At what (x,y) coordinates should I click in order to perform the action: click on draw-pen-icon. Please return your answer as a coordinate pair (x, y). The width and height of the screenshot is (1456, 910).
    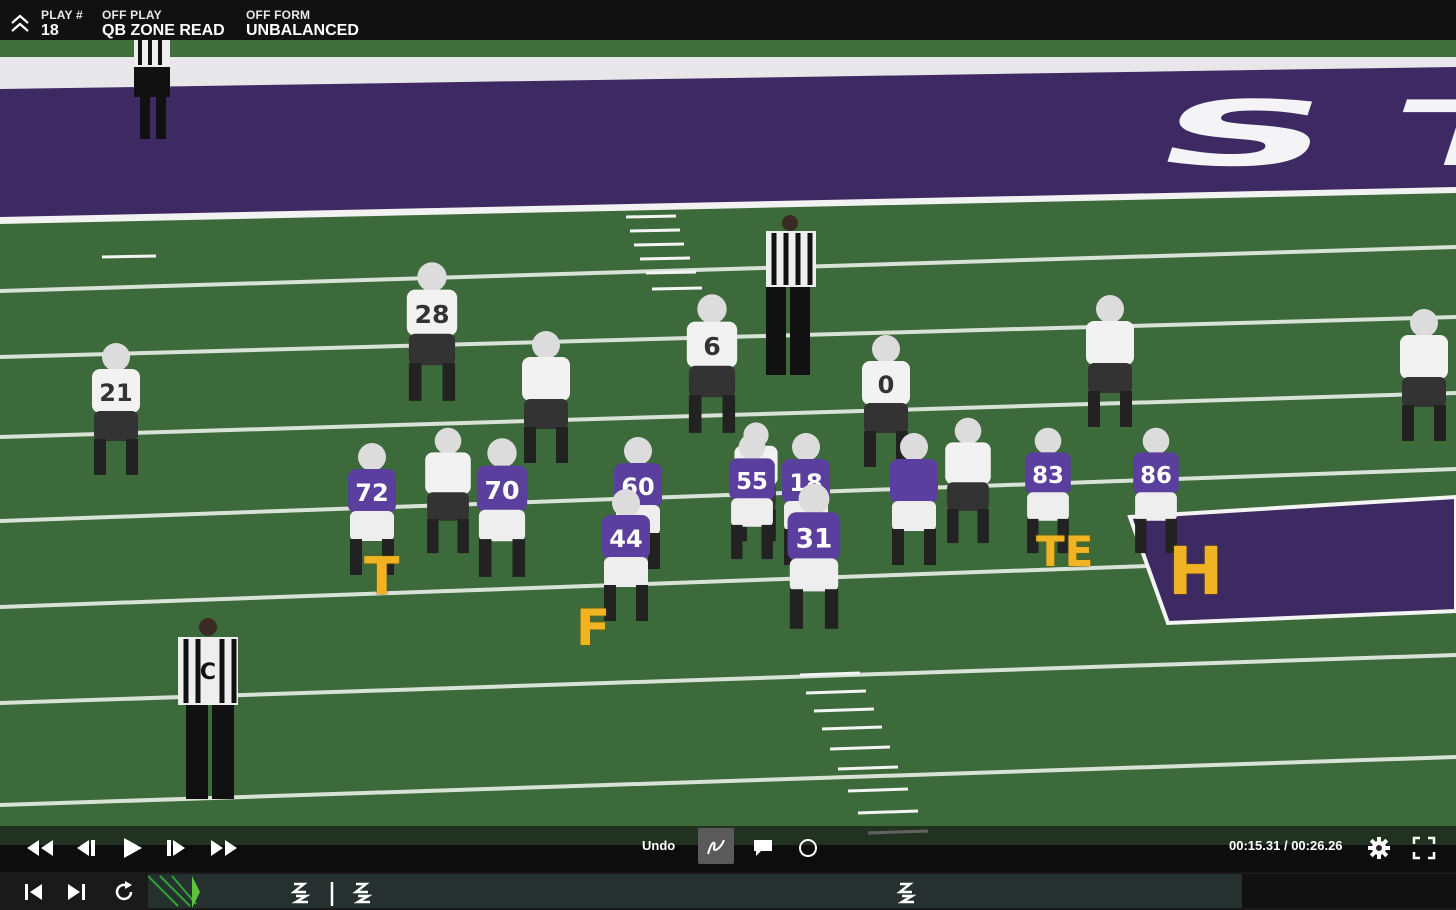
    Looking at the image, I should click on (716, 846).